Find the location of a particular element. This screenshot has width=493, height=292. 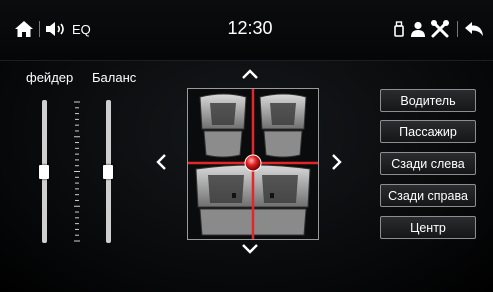

volume-icon is located at coordinates (56, 29).